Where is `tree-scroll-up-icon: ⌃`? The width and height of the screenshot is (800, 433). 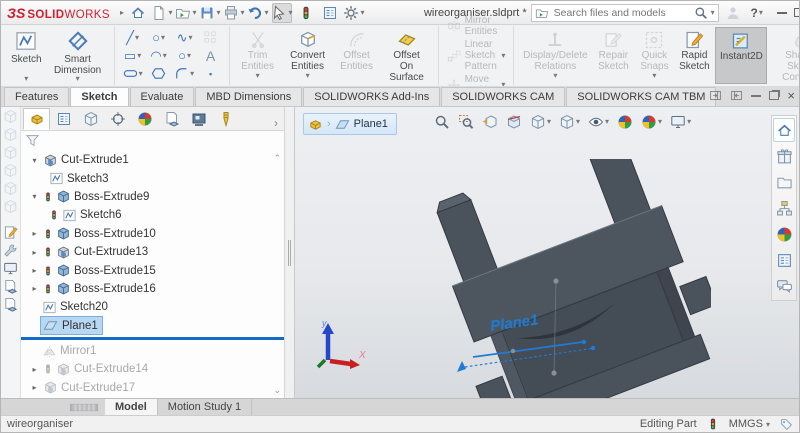
tree-scroll-up-icon: ⌃ is located at coordinates (277, 158).